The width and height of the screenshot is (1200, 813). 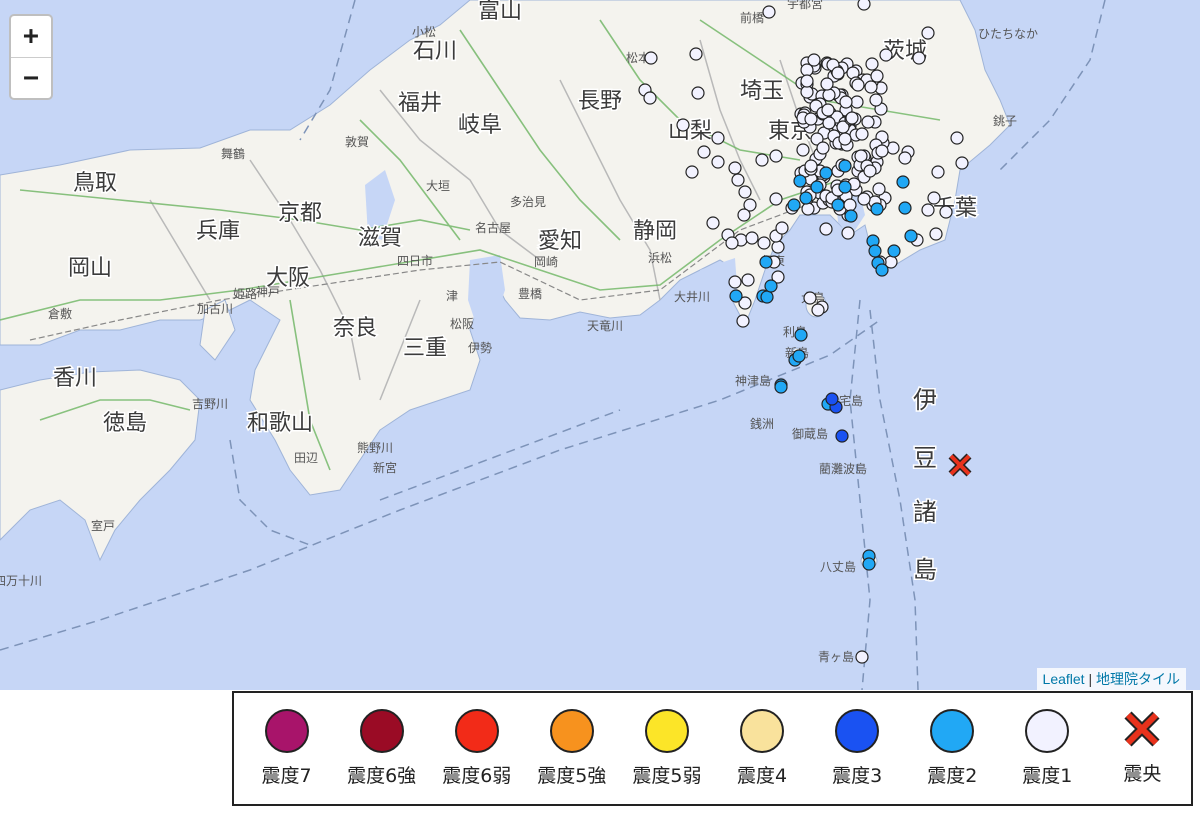 What do you see at coordinates (1138, 679) in the screenshot?
I see `gsi-tiles-link: 地理院タイル` at bounding box center [1138, 679].